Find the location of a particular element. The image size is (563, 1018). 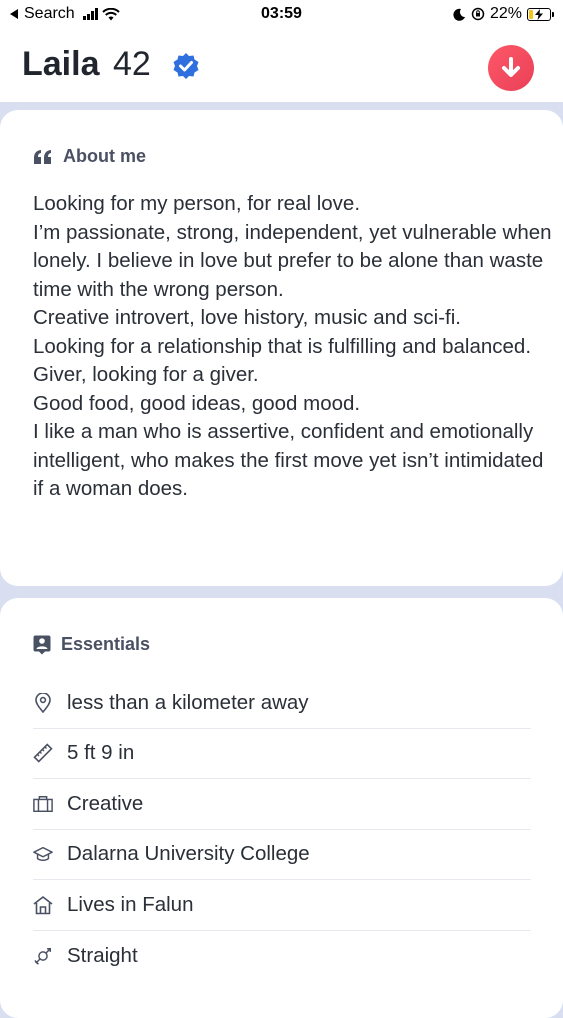

moon-icon is located at coordinates (459, 14).